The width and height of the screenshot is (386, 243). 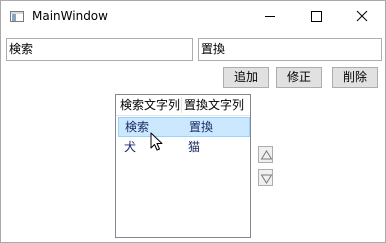 What do you see at coordinates (299, 77) in the screenshot?
I see `modify-button: 修正` at bounding box center [299, 77].